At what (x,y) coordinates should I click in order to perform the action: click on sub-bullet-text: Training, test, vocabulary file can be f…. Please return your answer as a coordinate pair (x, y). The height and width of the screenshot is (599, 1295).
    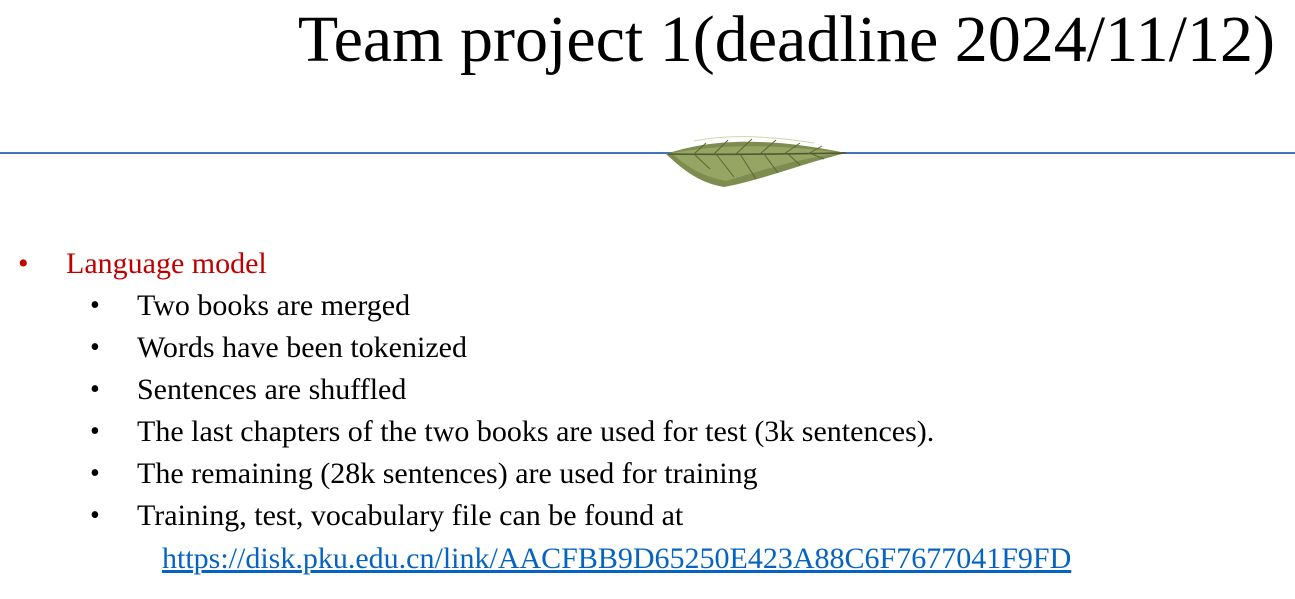
    Looking at the image, I should click on (410, 515).